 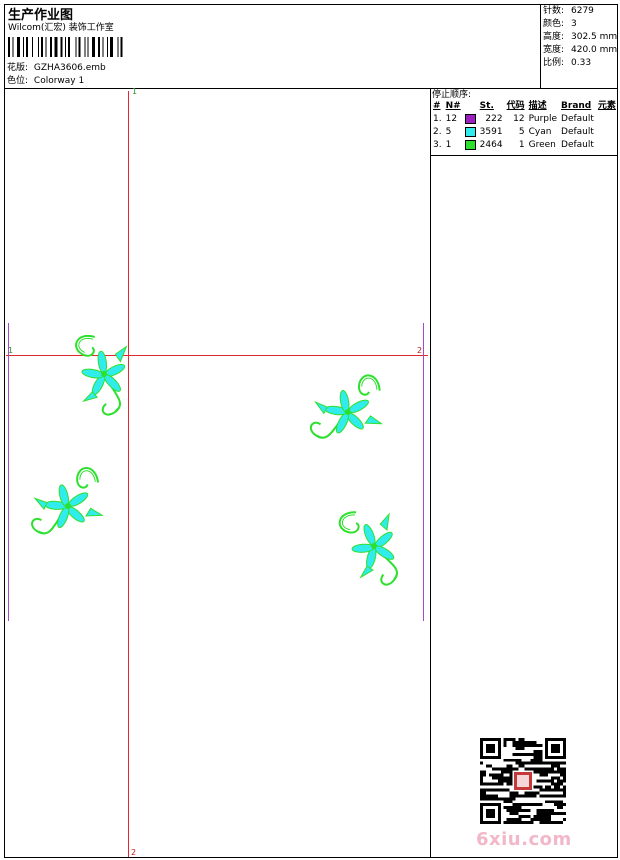 What do you see at coordinates (567, 63) in the screenshot?
I see `spec-row: 比例: 0.33` at bounding box center [567, 63].